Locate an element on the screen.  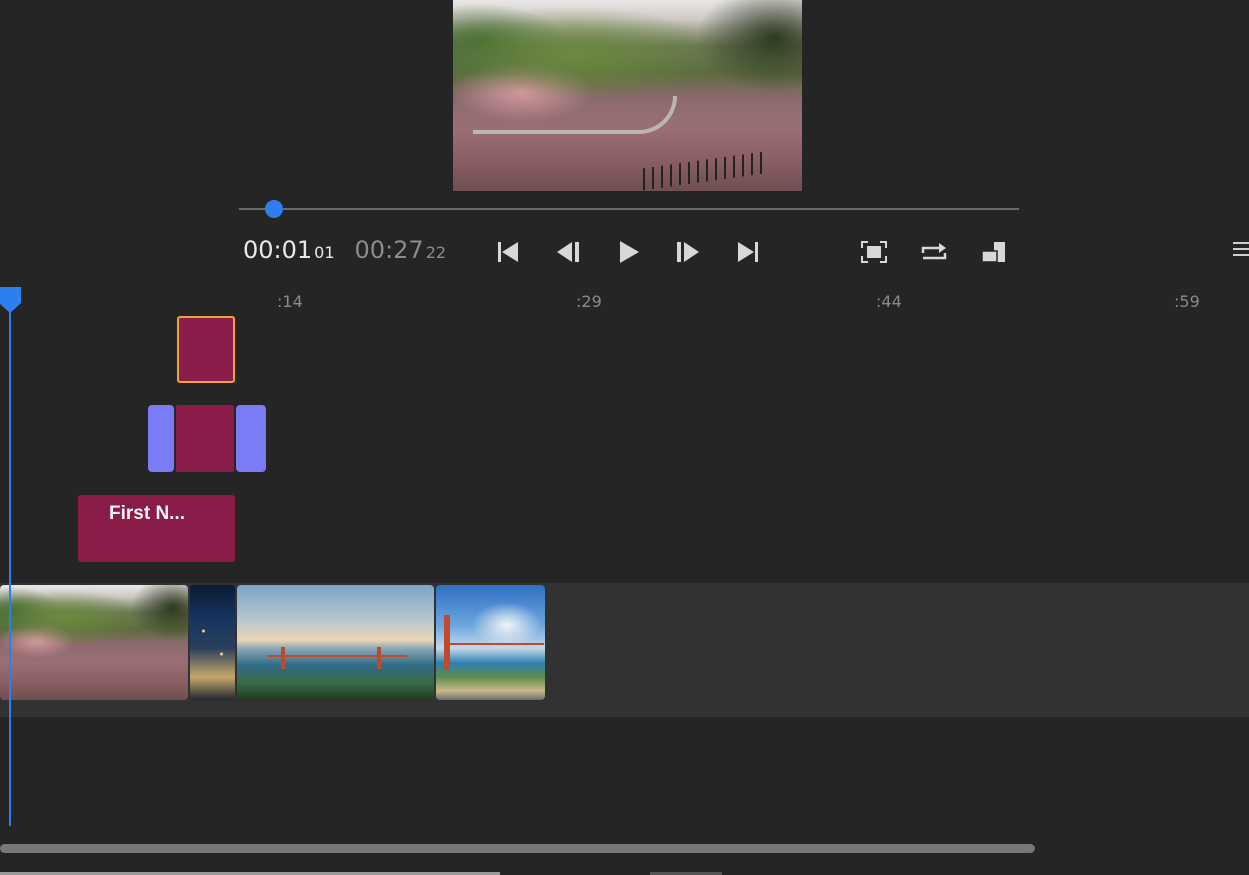
video-clip-golden-gate-bay is located at coordinates (335, 642).